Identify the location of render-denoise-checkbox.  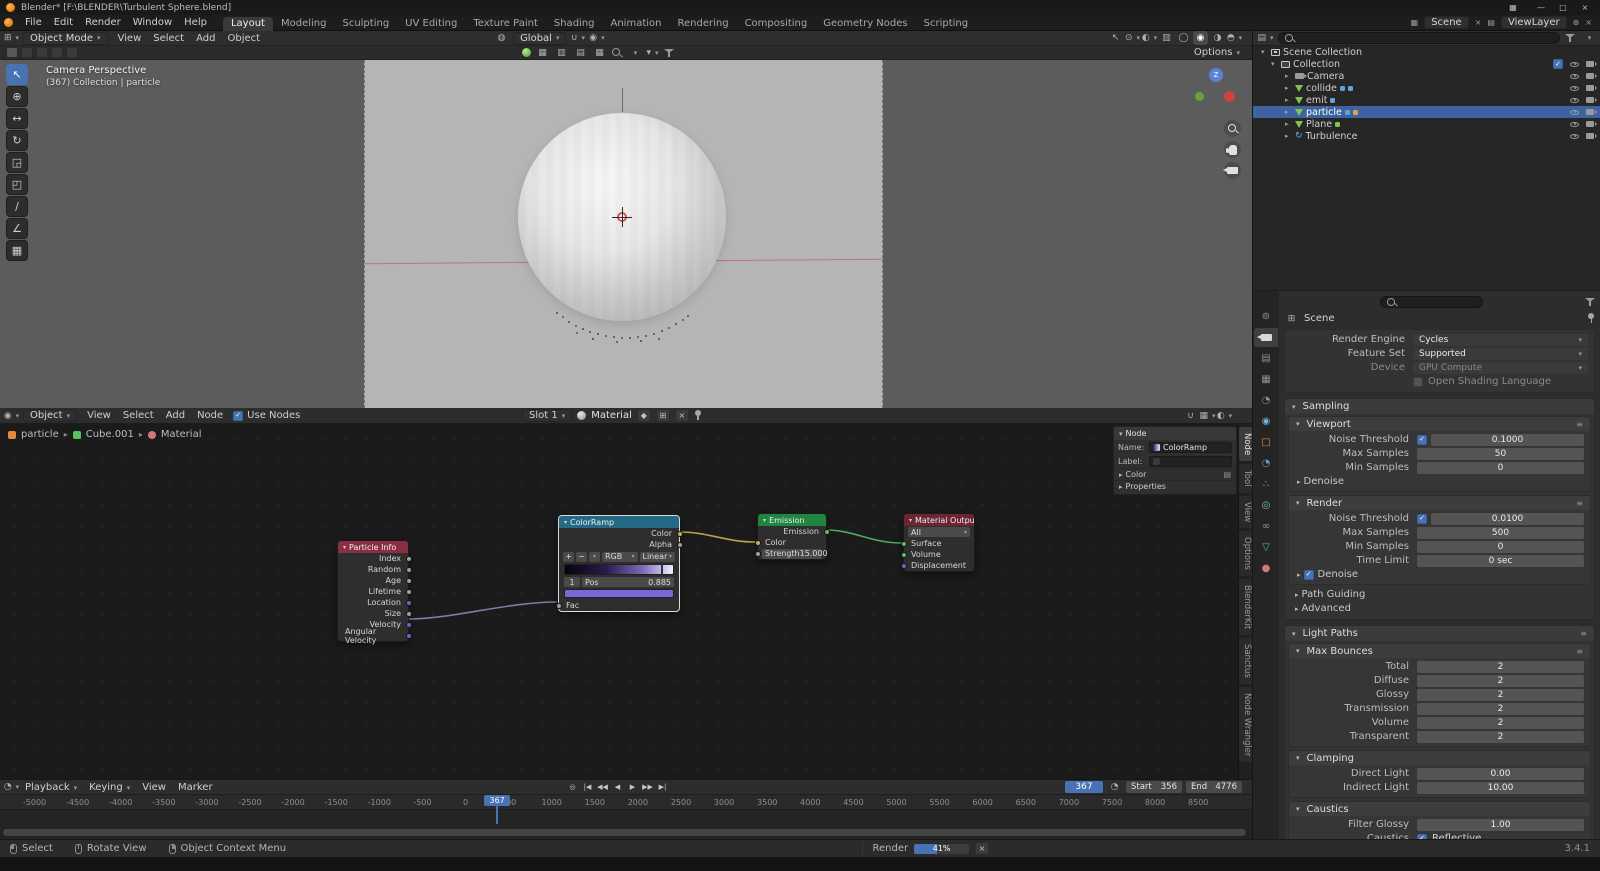
(1308, 574).